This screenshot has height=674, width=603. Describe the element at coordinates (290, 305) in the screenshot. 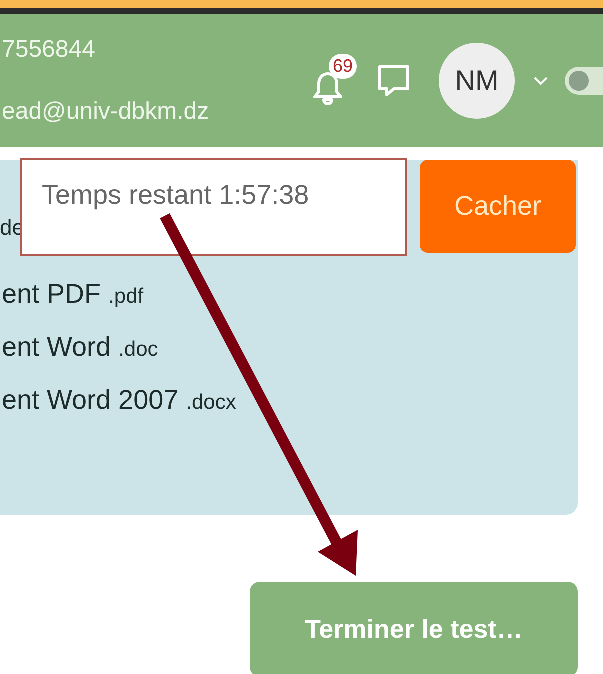

I see `file-type-option: ent PDF .pdf` at that location.